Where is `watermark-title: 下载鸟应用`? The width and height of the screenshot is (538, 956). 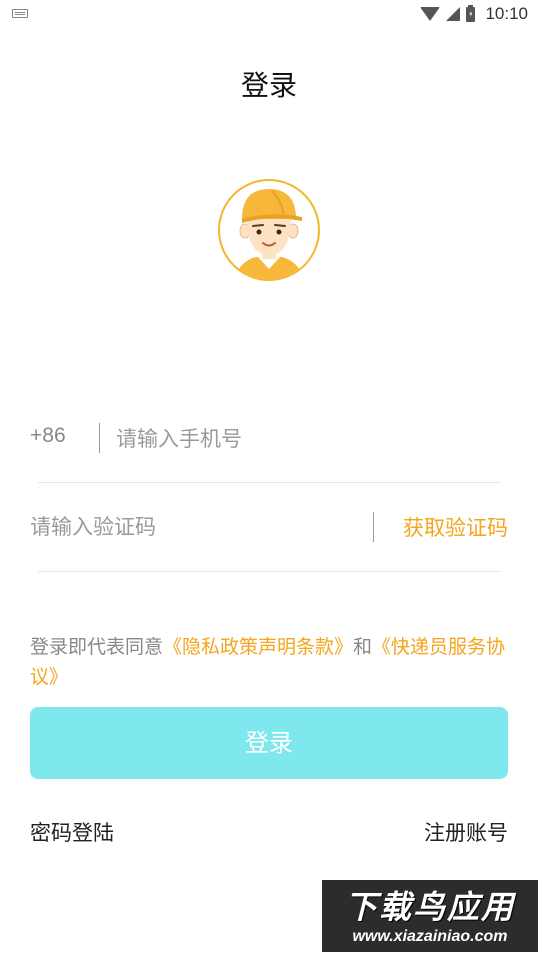 watermark-title: 下载鸟应用 is located at coordinates (429, 907).